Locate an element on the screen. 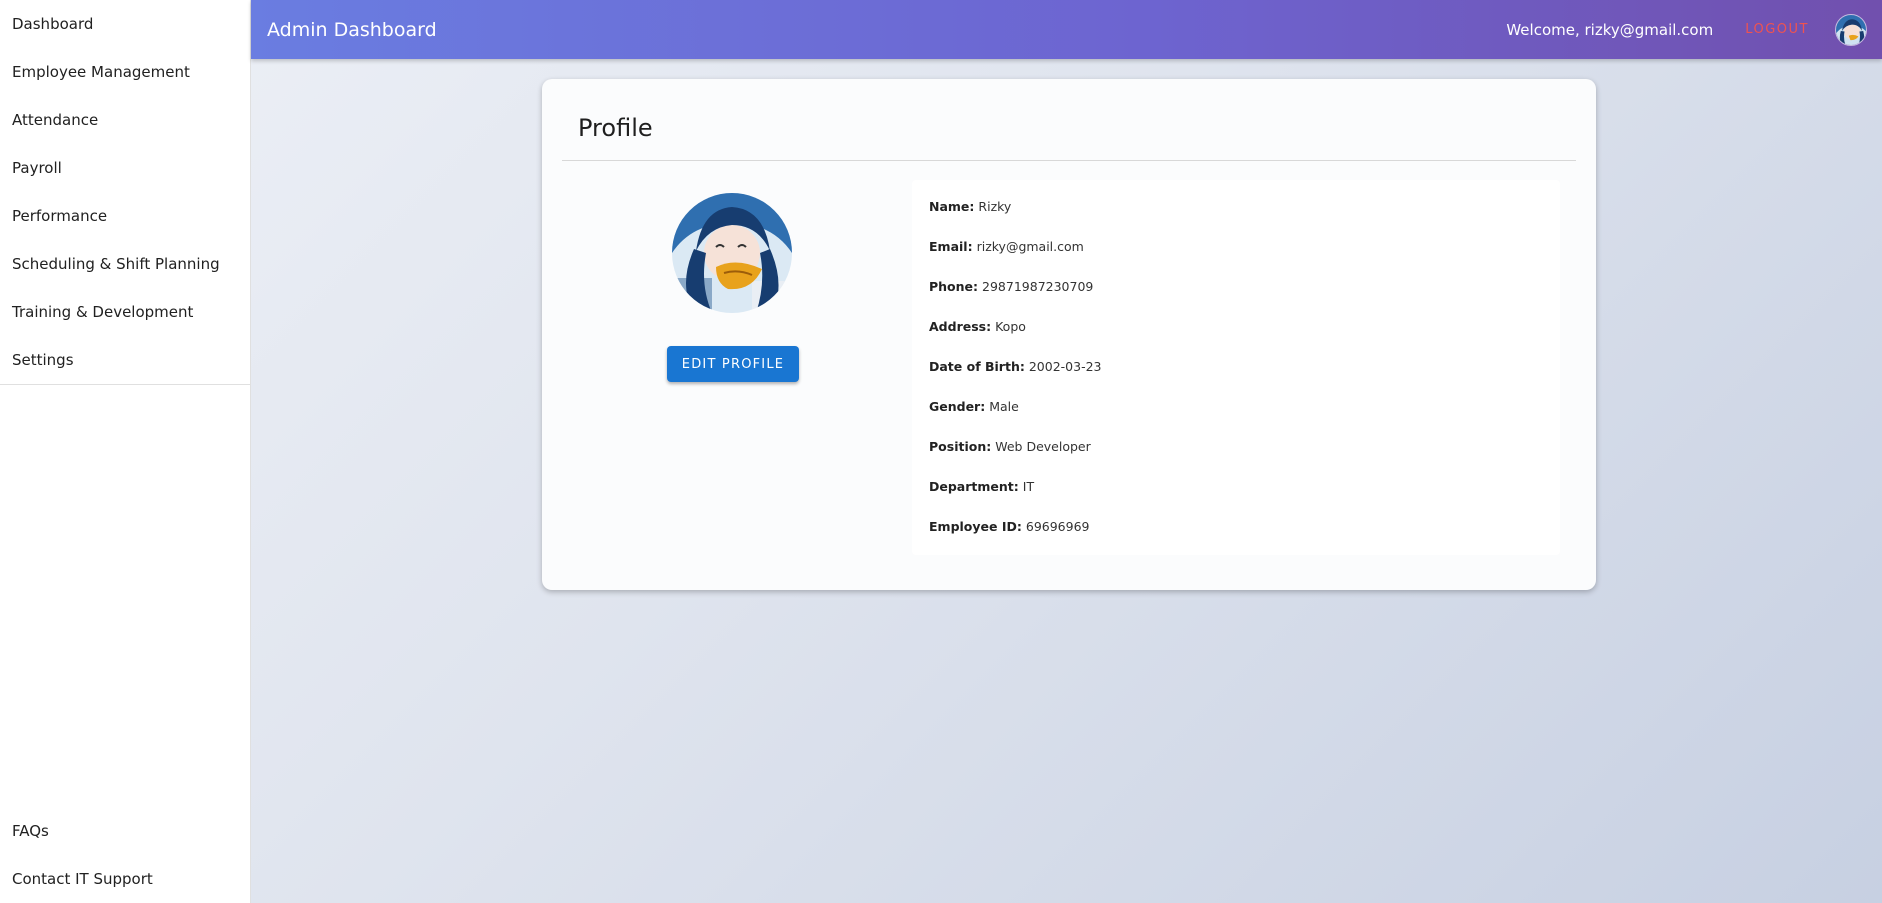 The width and height of the screenshot is (1882, 903). field-employee-id: Employee ID: 69696969 is located at coordinates (1236, 526).